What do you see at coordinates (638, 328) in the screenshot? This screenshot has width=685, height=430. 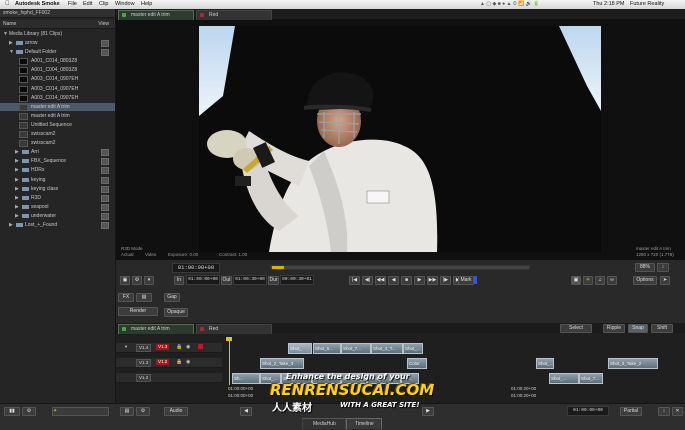 I see `snap-button: Snap` at bounding box center [638, 328].